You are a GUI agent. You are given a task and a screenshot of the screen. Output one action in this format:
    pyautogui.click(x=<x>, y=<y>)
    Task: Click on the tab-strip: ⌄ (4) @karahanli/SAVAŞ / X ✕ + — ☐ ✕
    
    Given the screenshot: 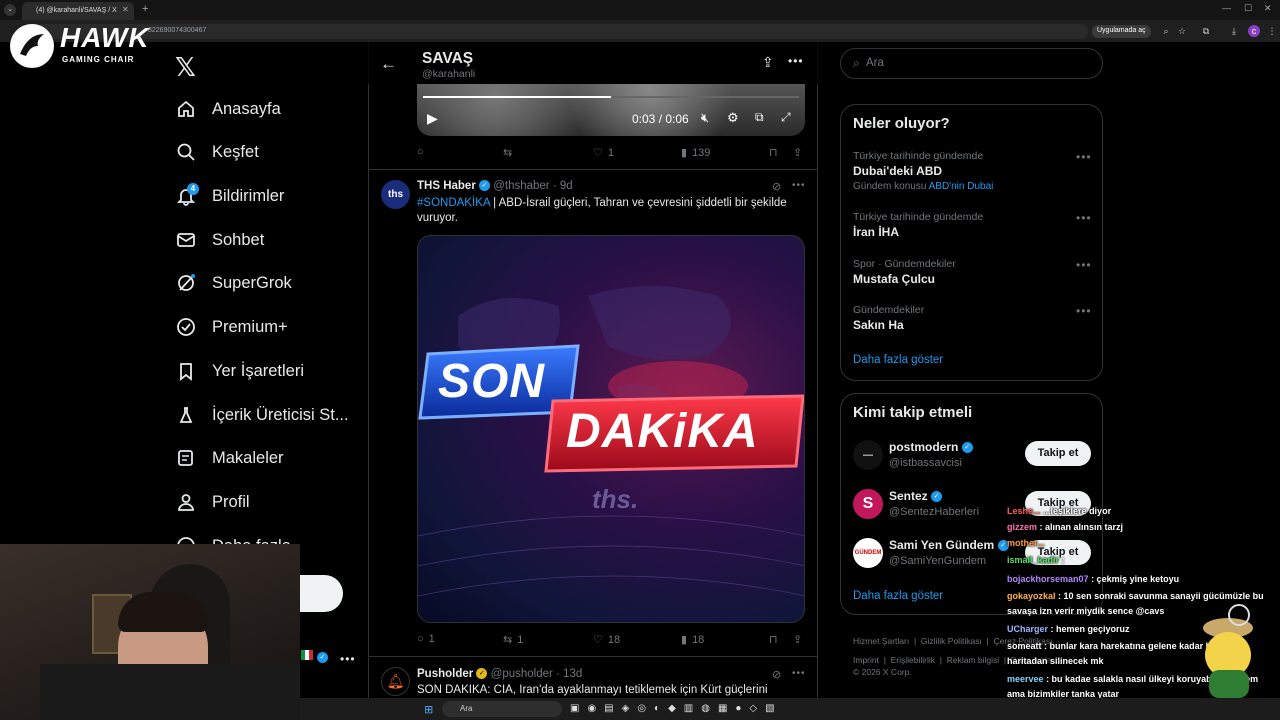 What is the action you would take?
    pyautogui.click(x=640, y=10)
    